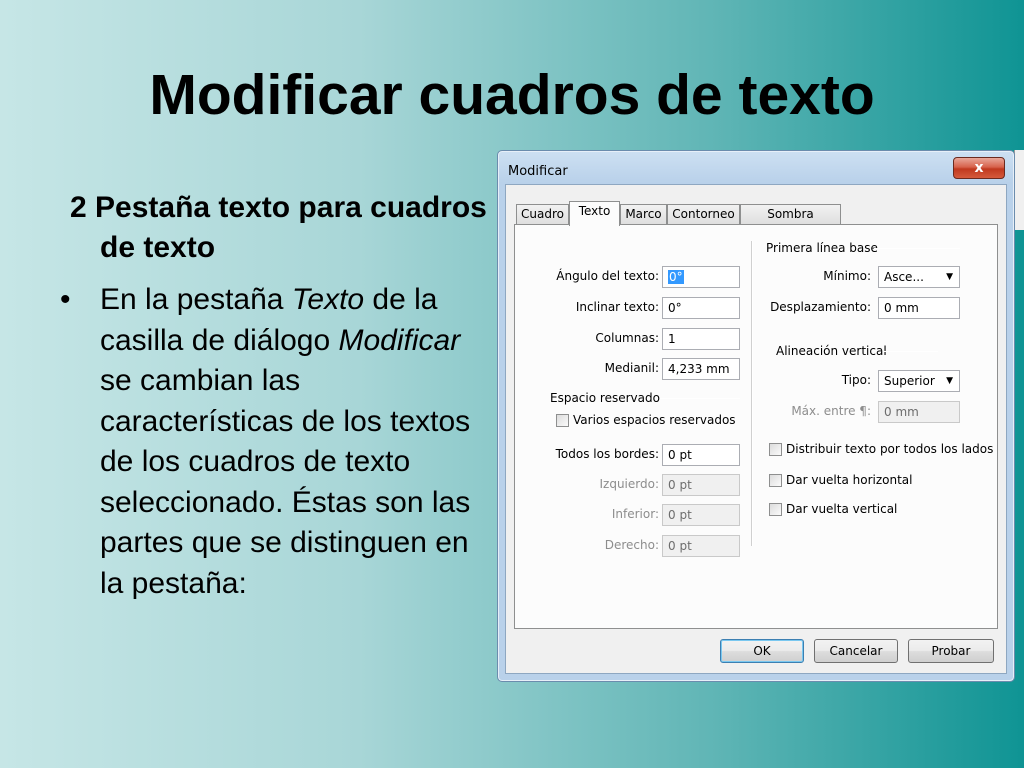 This screenshot has height=768, width=1024. I want to click on izquierdo-field: 0 pt, so click(701, 485).